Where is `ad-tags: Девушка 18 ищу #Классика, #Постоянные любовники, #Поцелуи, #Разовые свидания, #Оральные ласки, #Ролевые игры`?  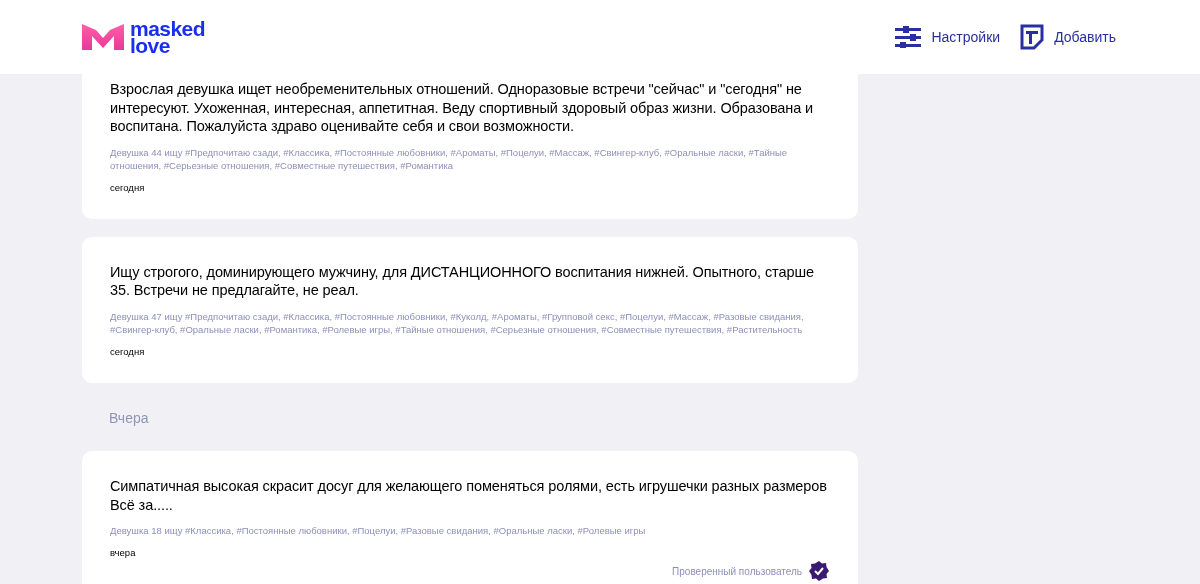
ad-tags: Девушка 18 ищу #Классика, #Постоянные любовники, #Поцелуи, #Разовые свидания, #Оральные ласки, #Ролевые игры is located at coordinates (470, 530).